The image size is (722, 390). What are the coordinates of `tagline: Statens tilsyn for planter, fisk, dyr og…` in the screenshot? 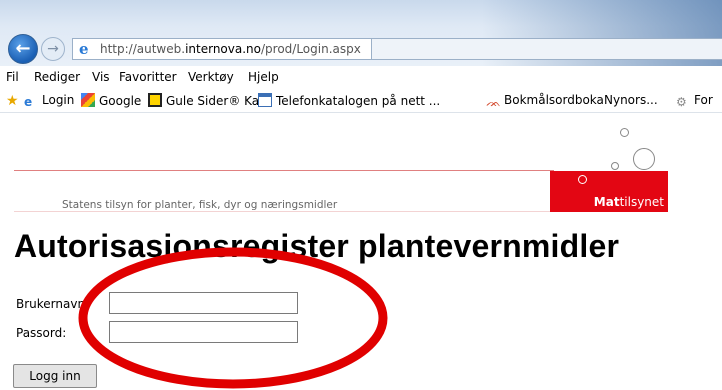 It's located at (200, 205).